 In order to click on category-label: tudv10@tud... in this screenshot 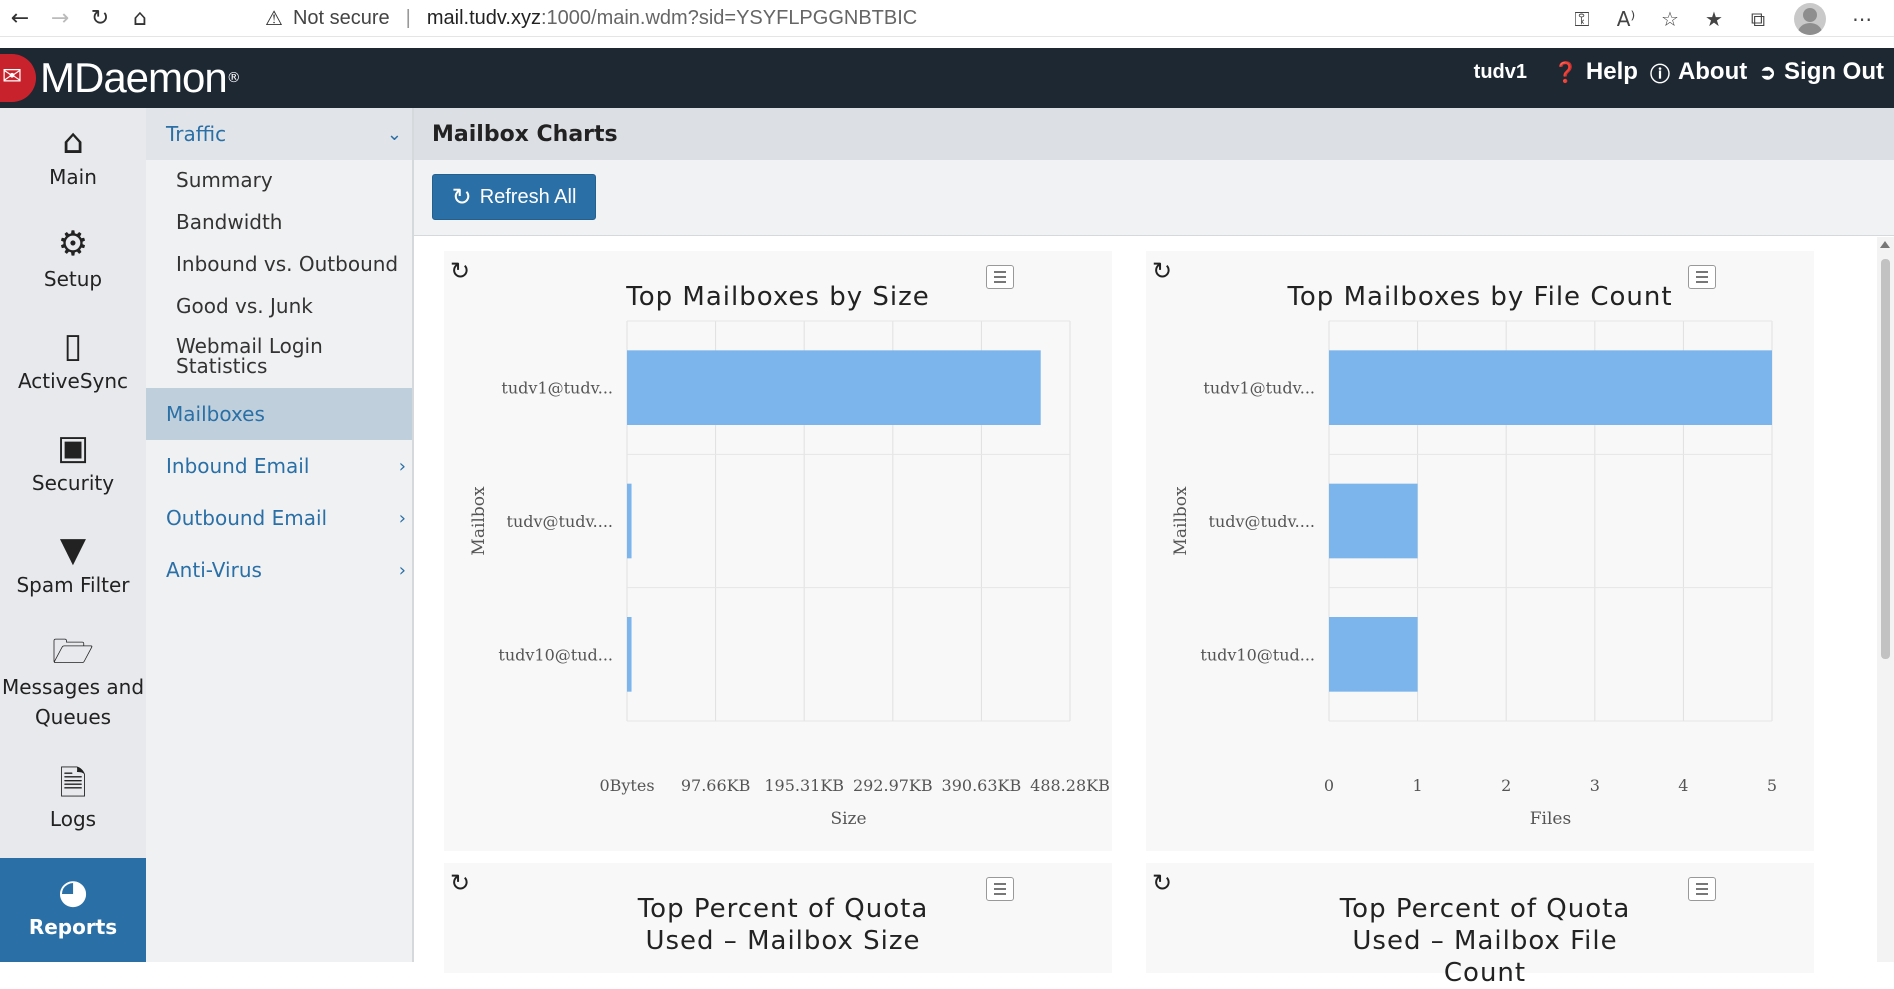, I will do `click(555, 654)`.